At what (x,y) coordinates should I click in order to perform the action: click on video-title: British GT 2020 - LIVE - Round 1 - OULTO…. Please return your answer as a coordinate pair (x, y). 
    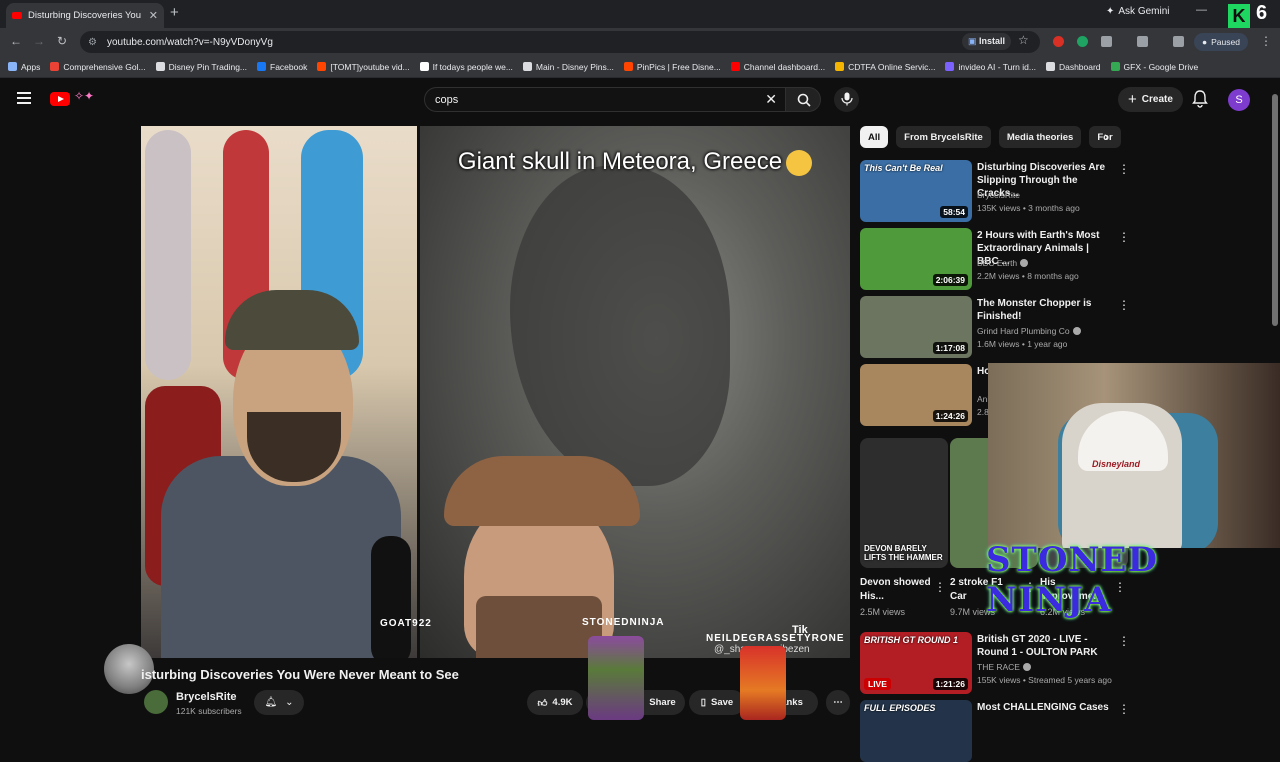
    Looking at the image, I should click on (1043, 646).